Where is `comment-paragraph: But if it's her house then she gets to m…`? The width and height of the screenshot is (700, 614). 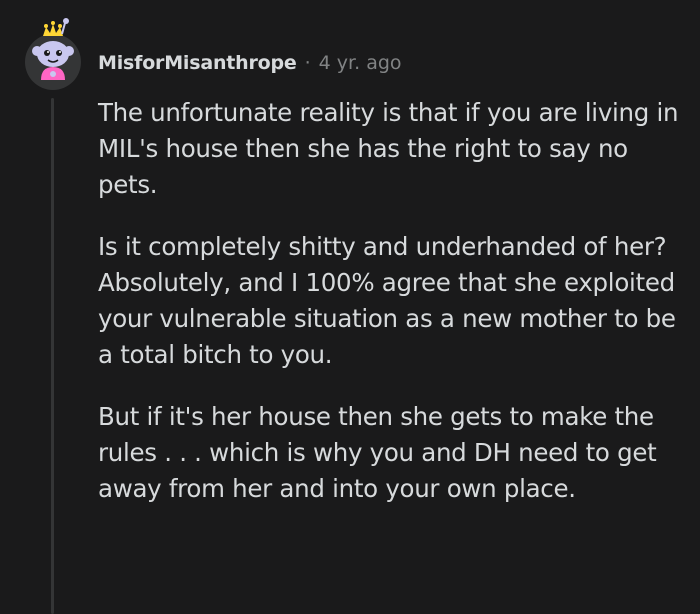
comment-paragraph: But if it's her house then she gets to m… is located at coordinates (377, 452).